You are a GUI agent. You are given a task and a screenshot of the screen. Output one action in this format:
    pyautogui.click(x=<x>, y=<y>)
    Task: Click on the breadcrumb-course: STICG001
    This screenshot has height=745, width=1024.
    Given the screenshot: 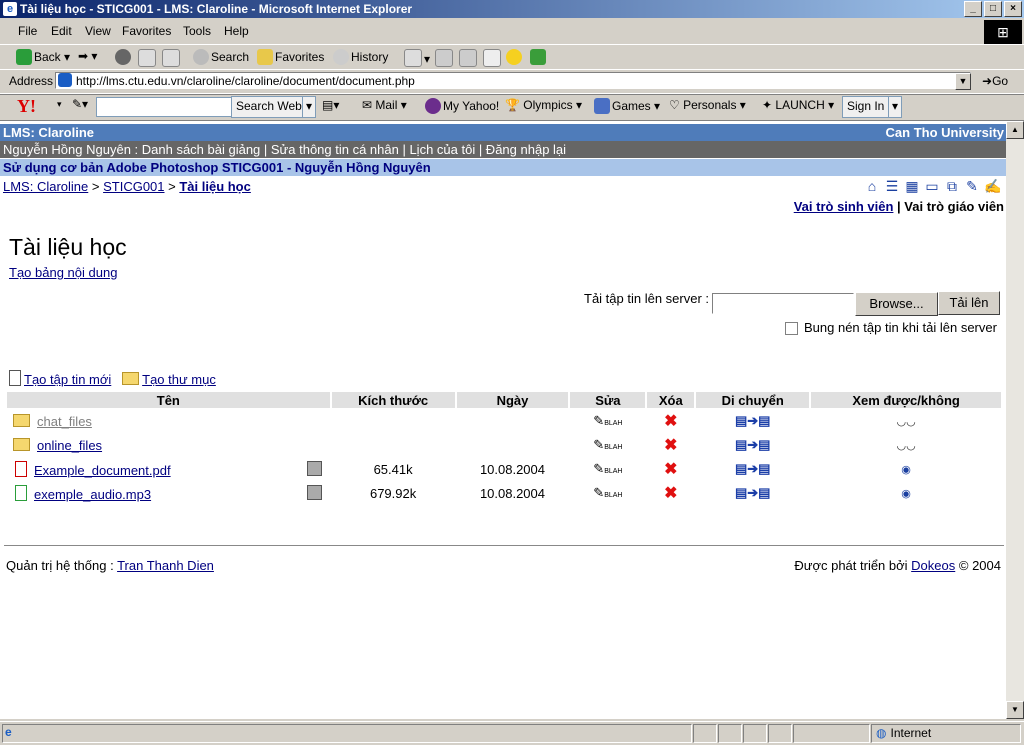 What is the action you would take?
    pyautogui.click(x=133, y=186)
    